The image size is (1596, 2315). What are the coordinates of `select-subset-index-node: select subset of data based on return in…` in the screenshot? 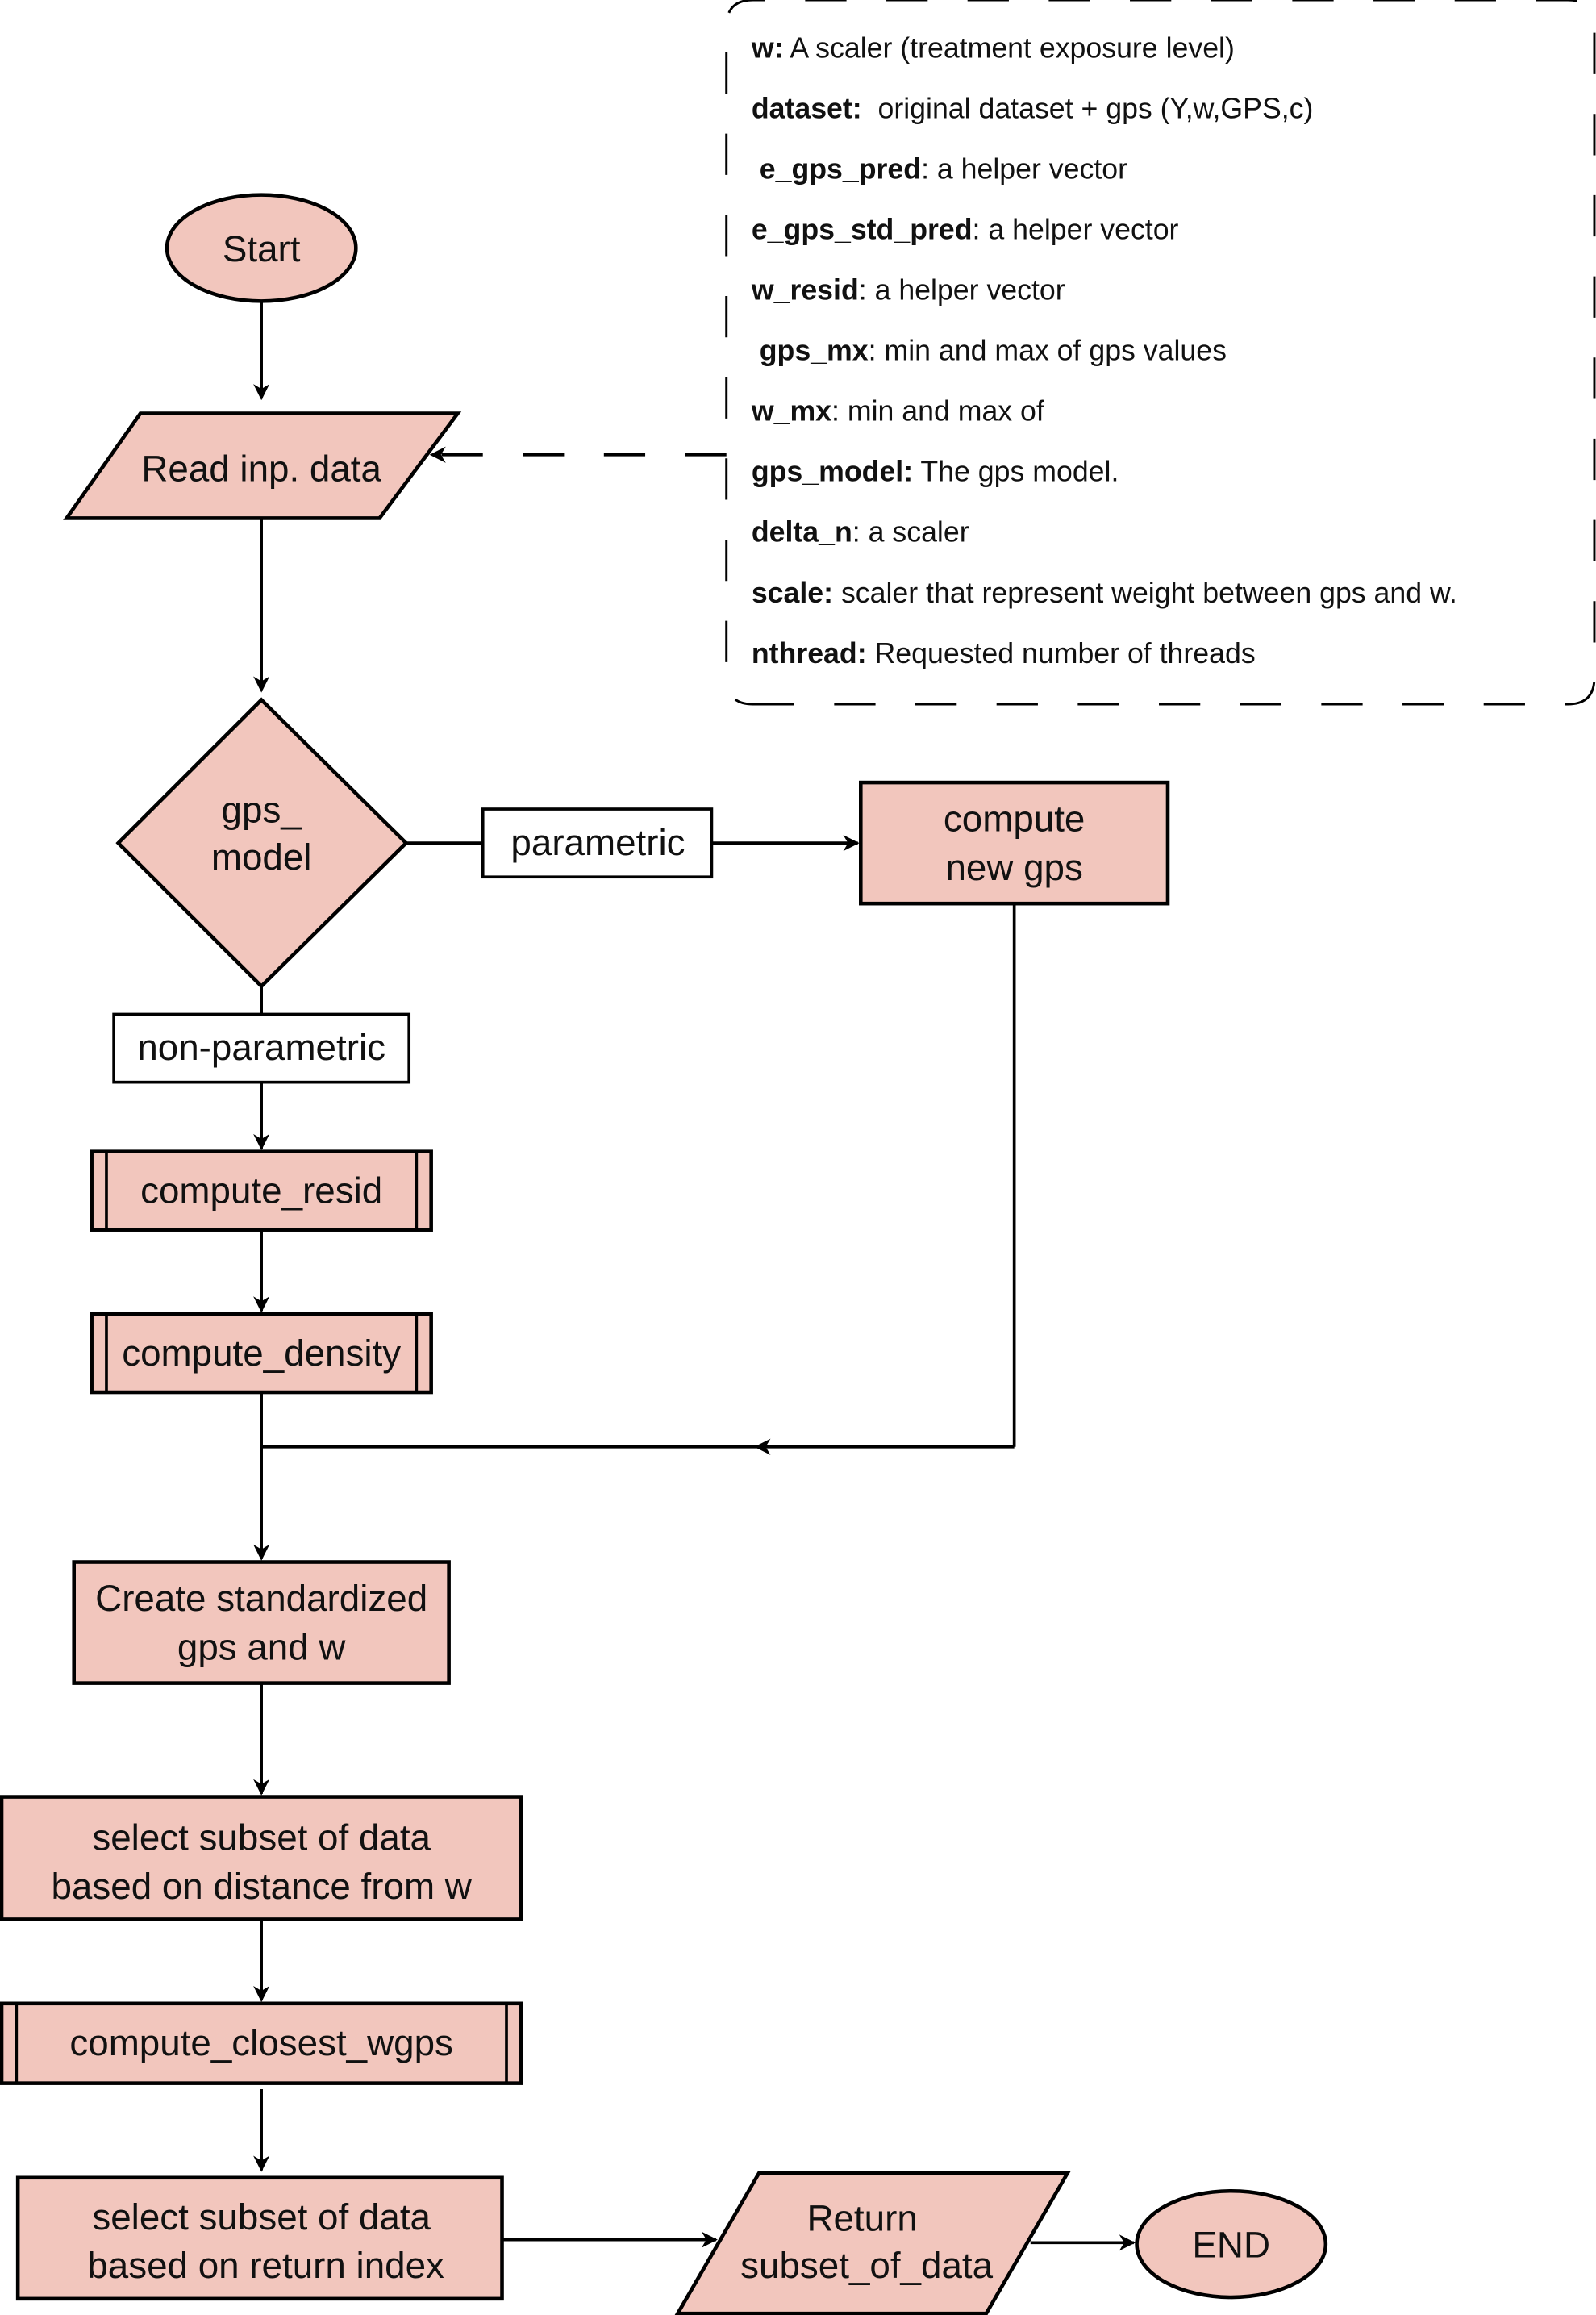 It's located at (259, 2238).